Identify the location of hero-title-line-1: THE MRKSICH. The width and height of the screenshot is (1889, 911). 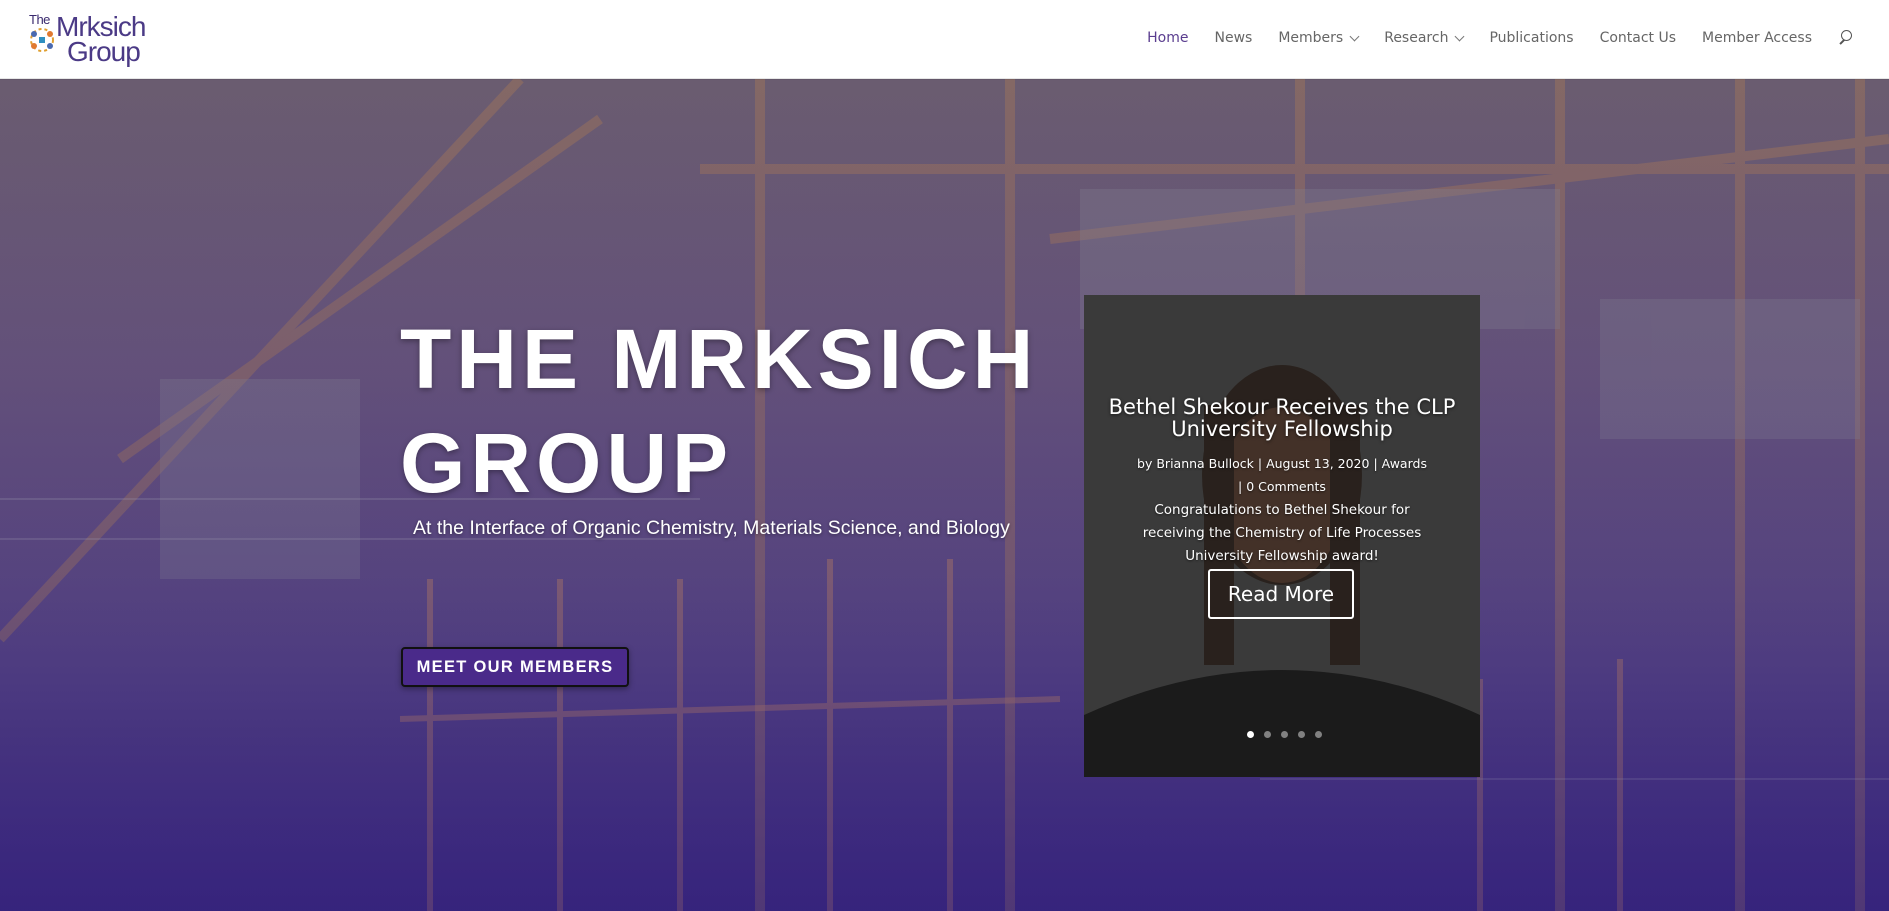
(719, 359).